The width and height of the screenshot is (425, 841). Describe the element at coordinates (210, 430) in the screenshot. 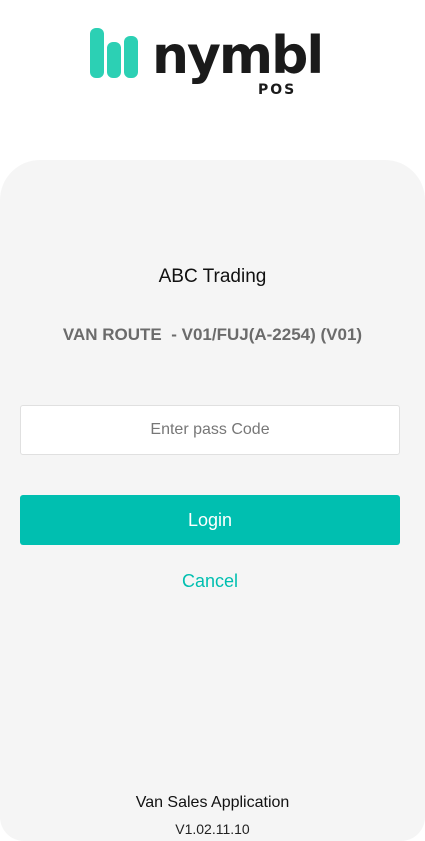

I see `passcode-input` at that location.